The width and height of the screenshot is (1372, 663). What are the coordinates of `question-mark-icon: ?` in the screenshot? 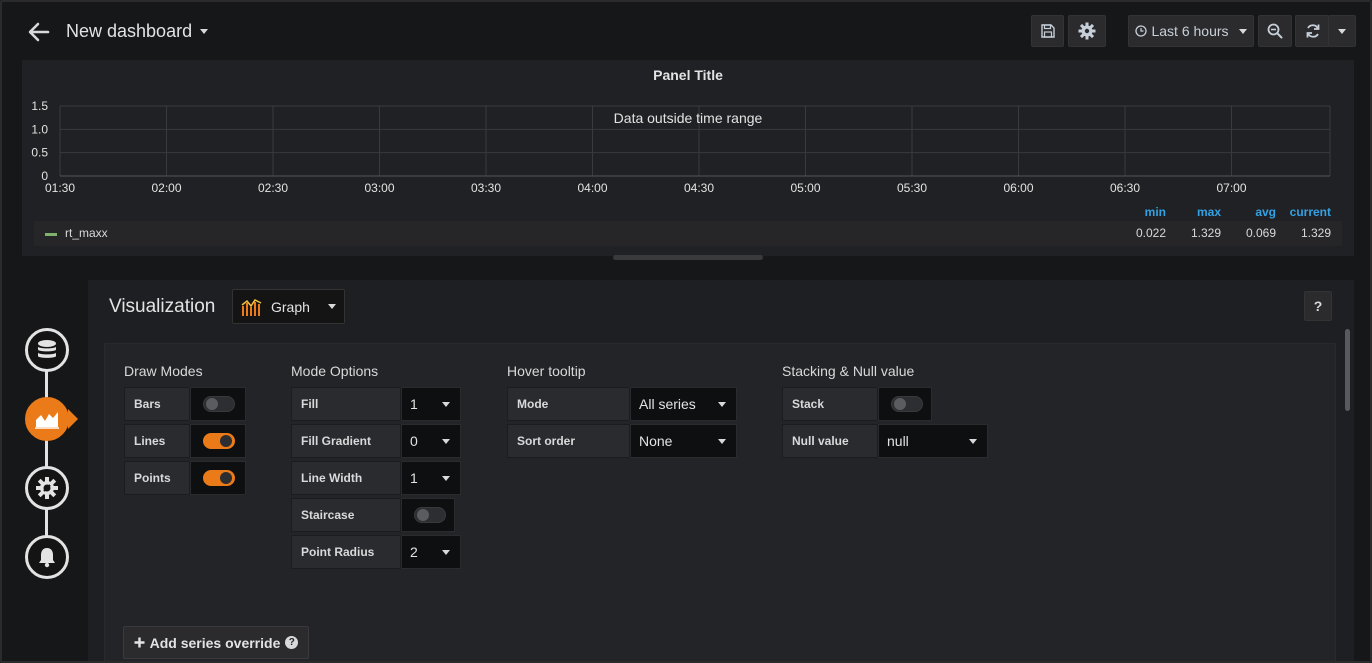 It's located at (292, 642).